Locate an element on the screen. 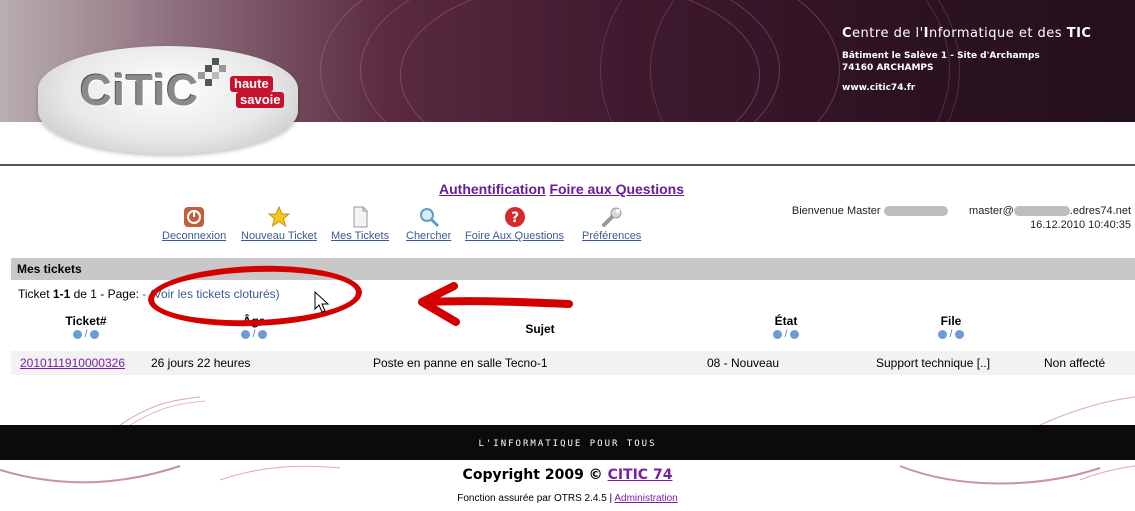  sort-state: / is located at coordinates (786, 334).